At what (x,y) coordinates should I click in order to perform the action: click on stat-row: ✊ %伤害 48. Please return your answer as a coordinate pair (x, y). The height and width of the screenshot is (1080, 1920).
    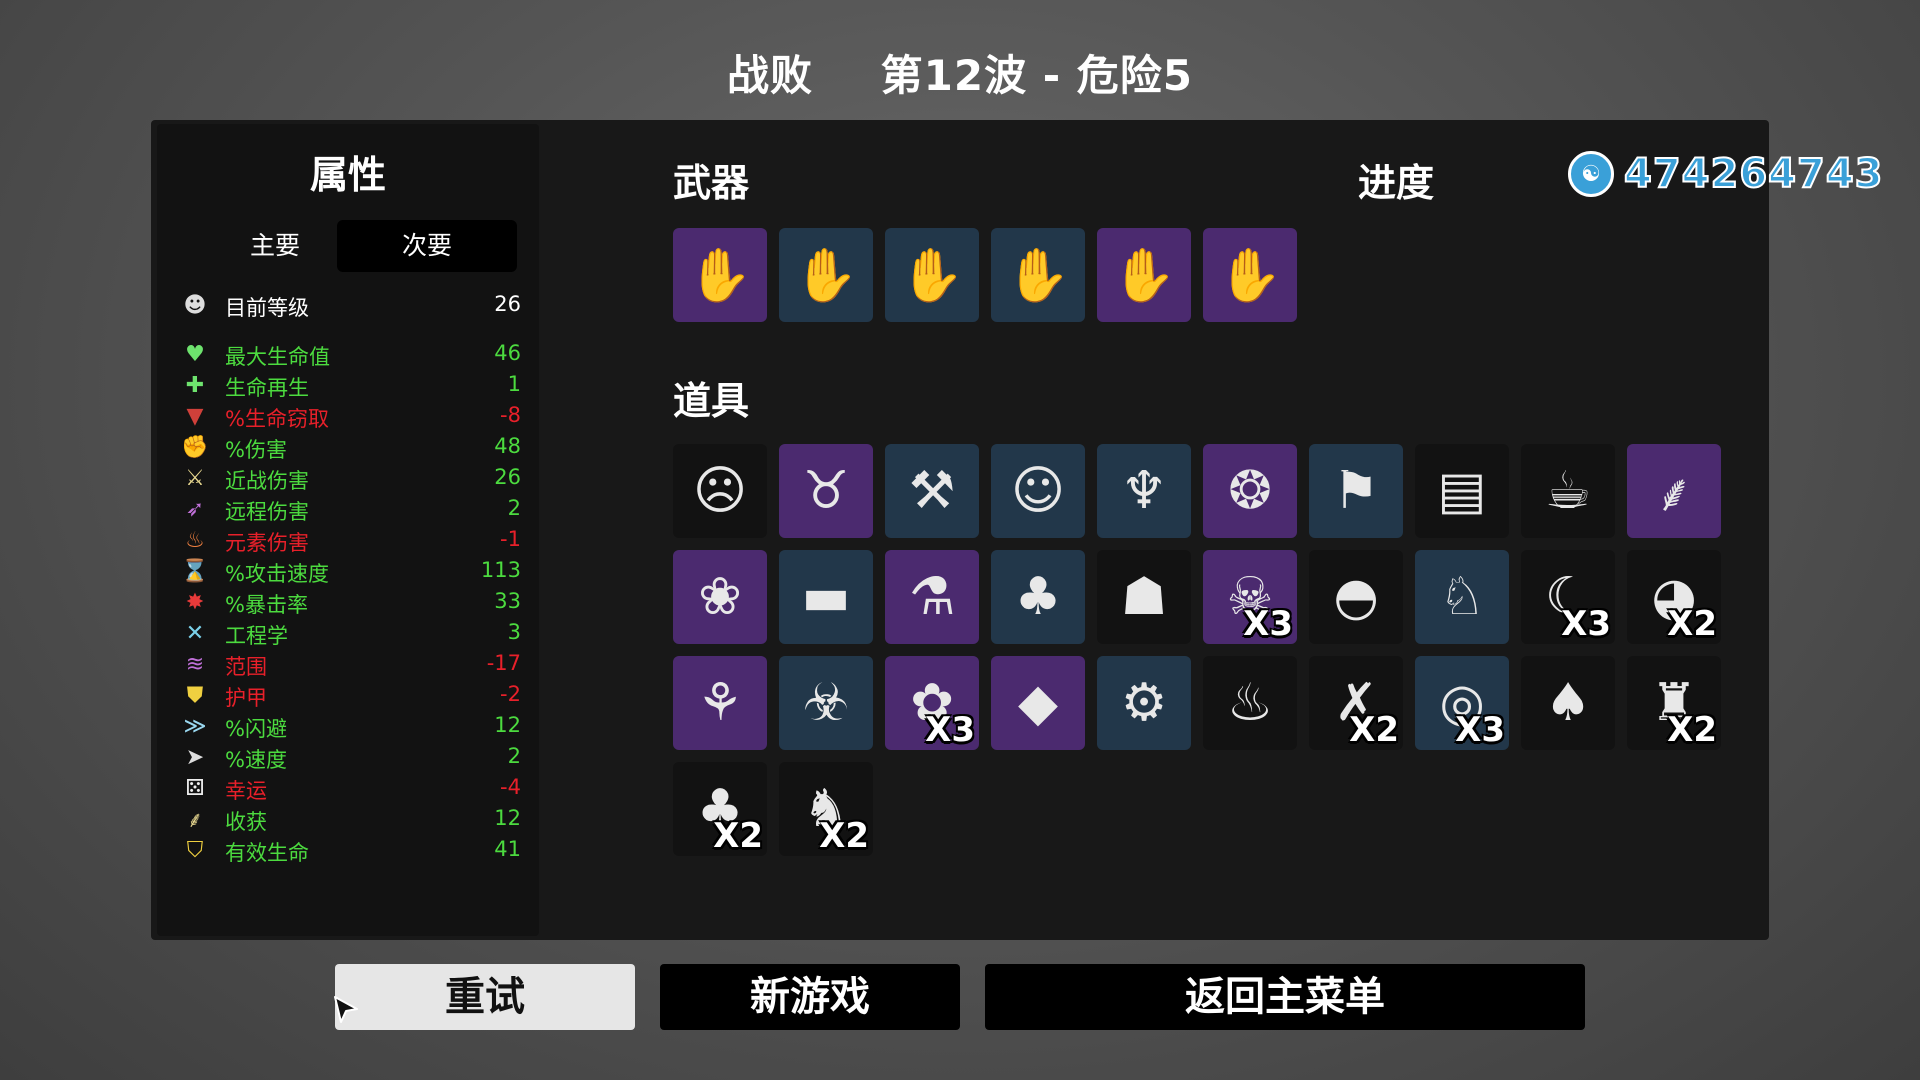
    Looking at the image, I should click on (351, 447).